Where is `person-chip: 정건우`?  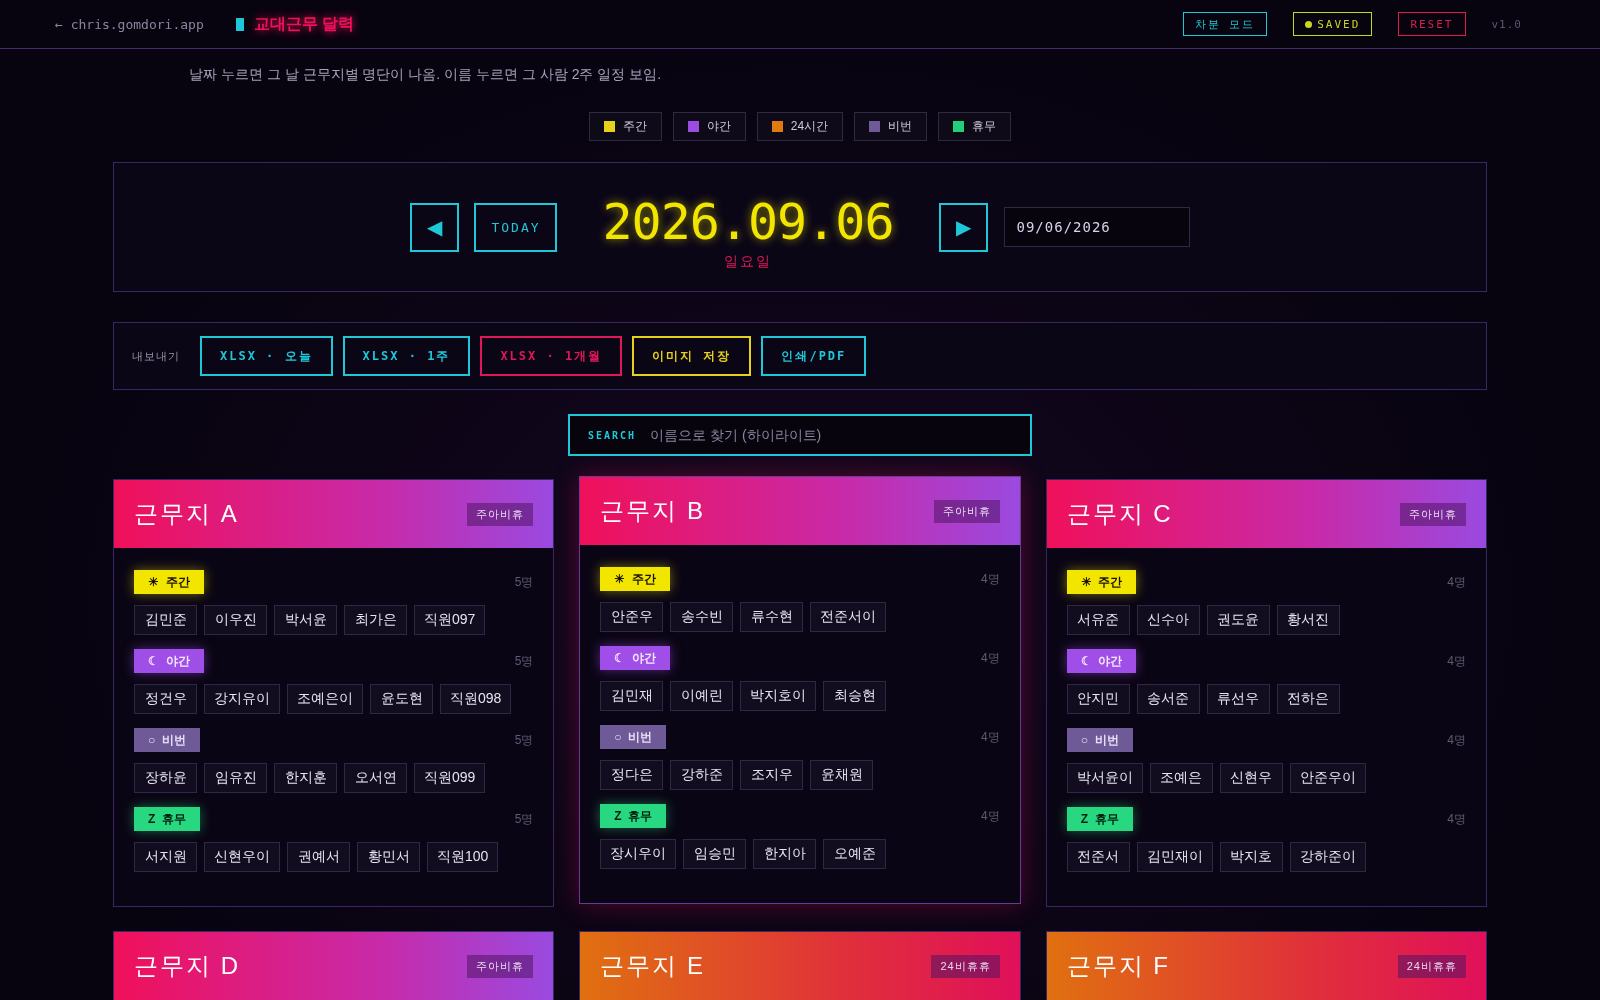
person-chip: 정건우 is located at coordinates (165, 699).